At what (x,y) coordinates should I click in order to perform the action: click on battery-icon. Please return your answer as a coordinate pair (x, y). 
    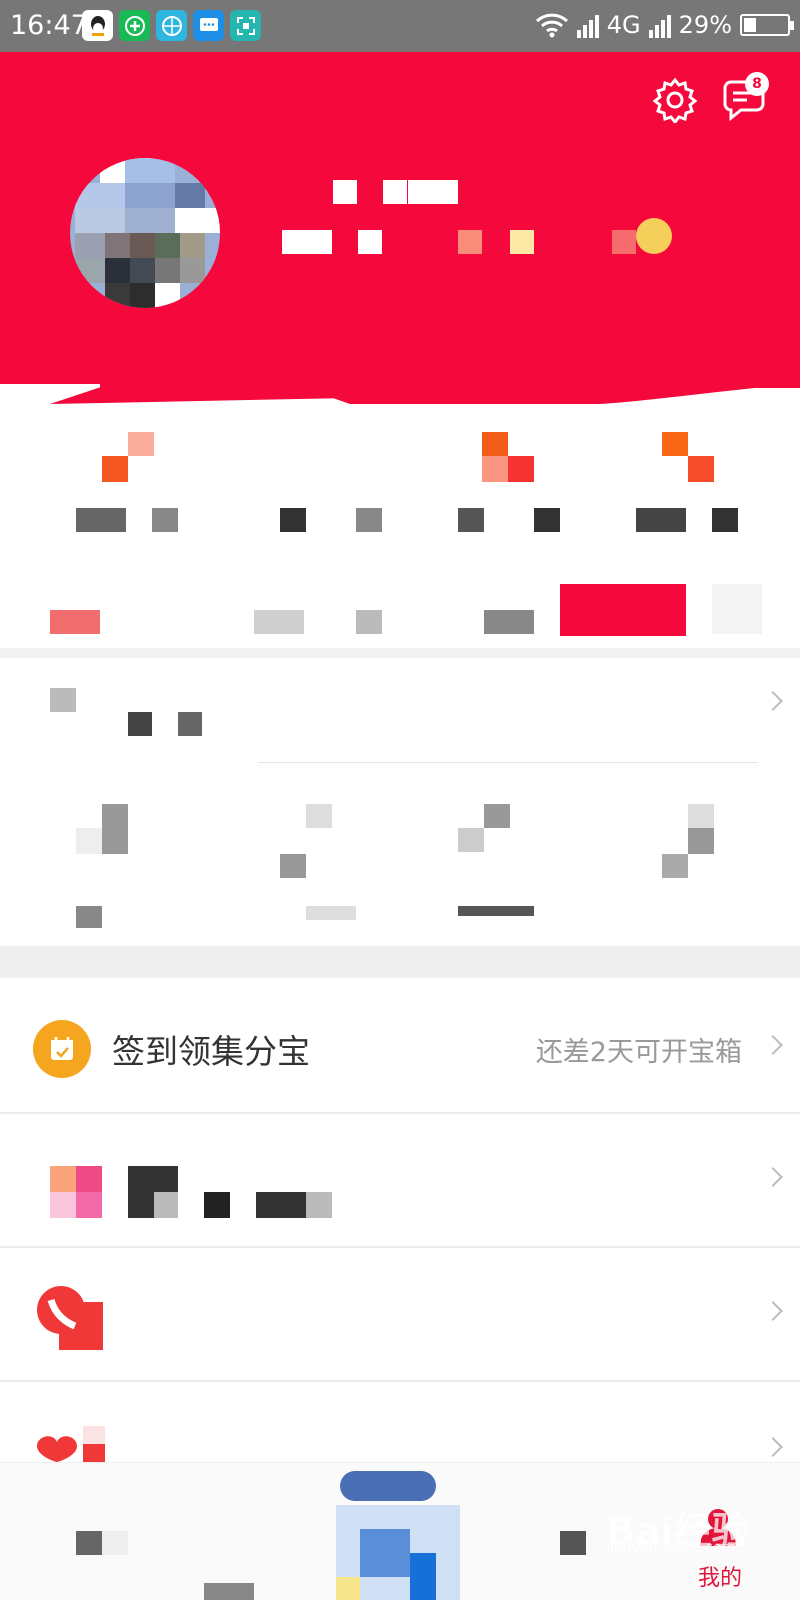
    Looking at the image, I should click on (767, 25).